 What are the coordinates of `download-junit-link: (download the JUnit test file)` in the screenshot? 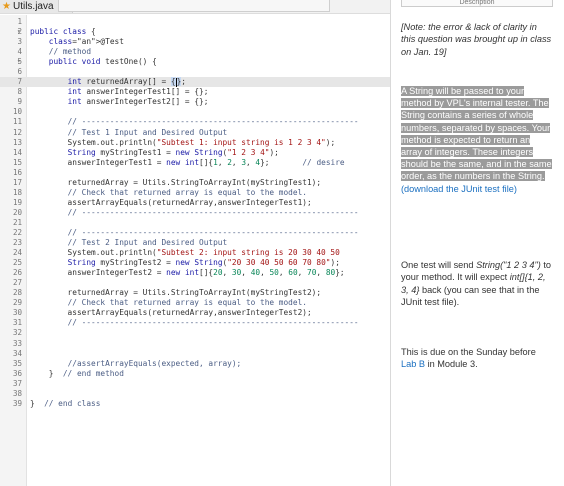 It's located at (459, 189).